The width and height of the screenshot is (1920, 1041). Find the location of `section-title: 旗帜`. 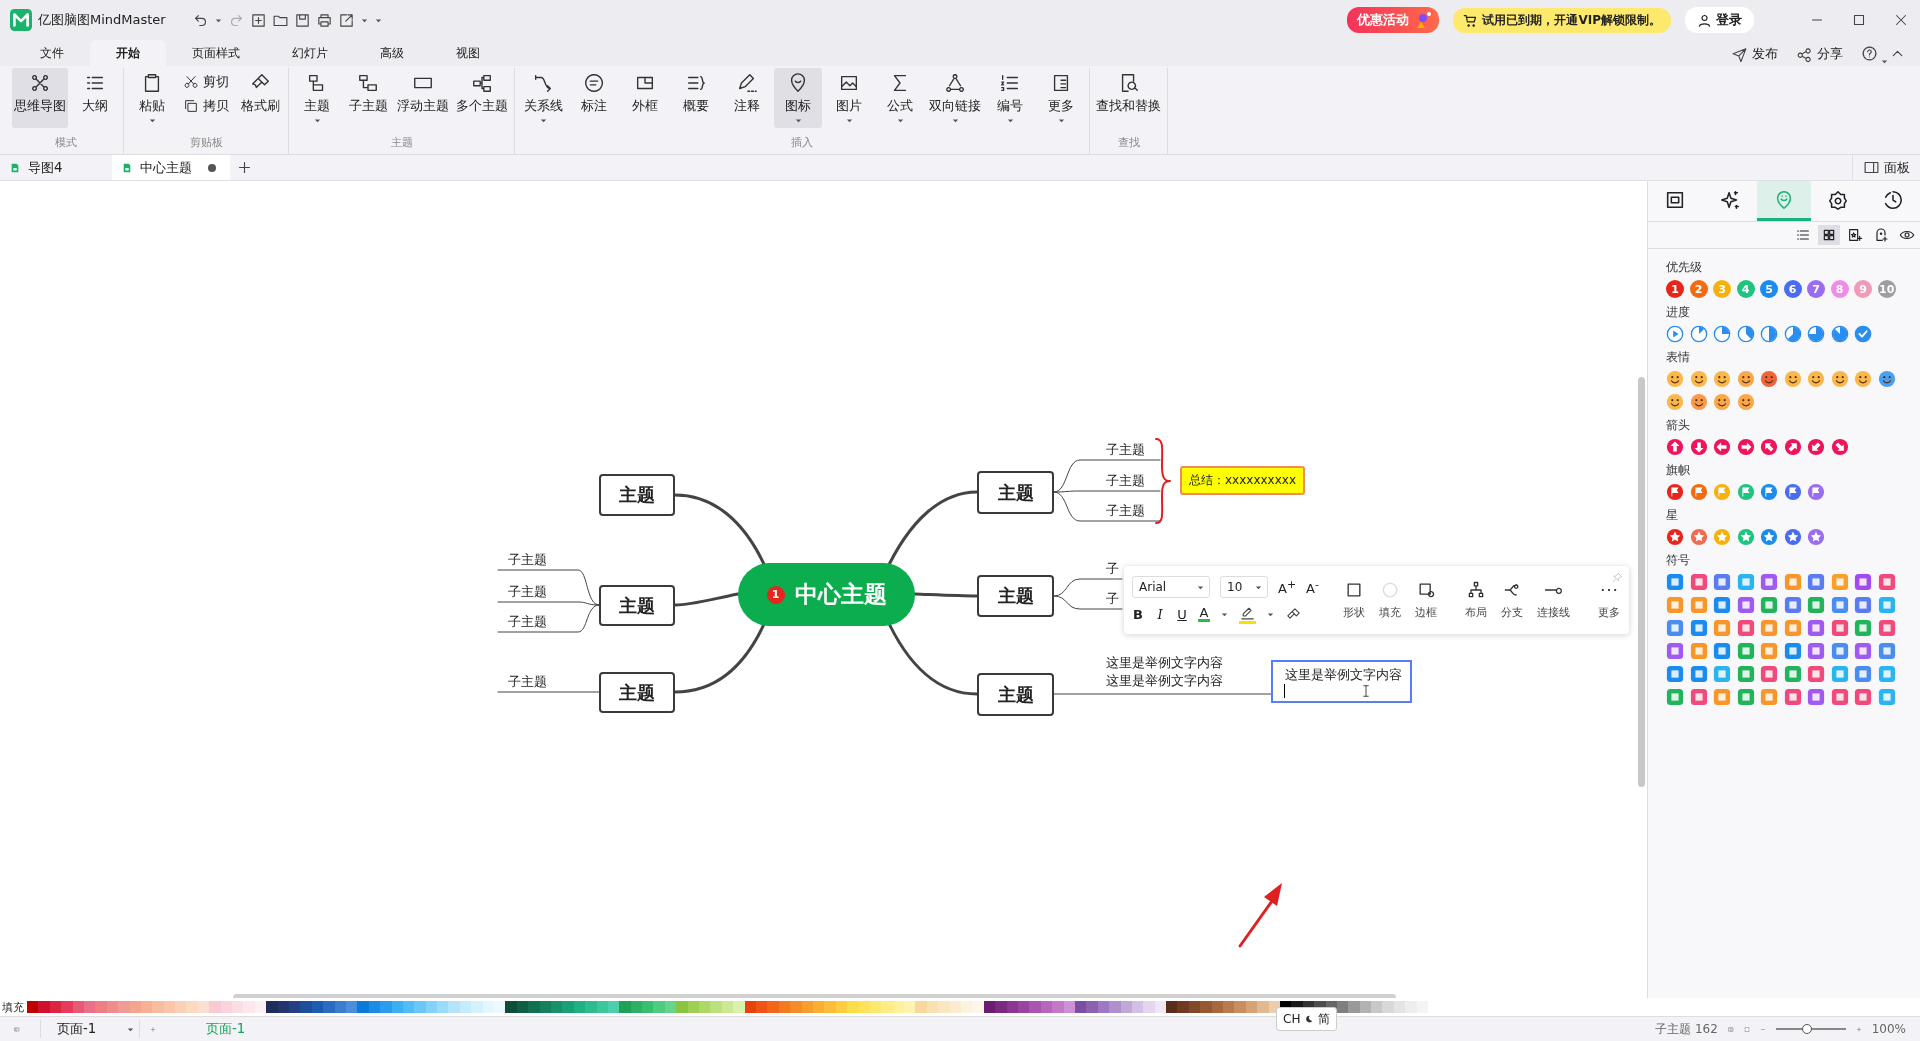

section-title: 旗帜 is located at coordinates (1679, 470).